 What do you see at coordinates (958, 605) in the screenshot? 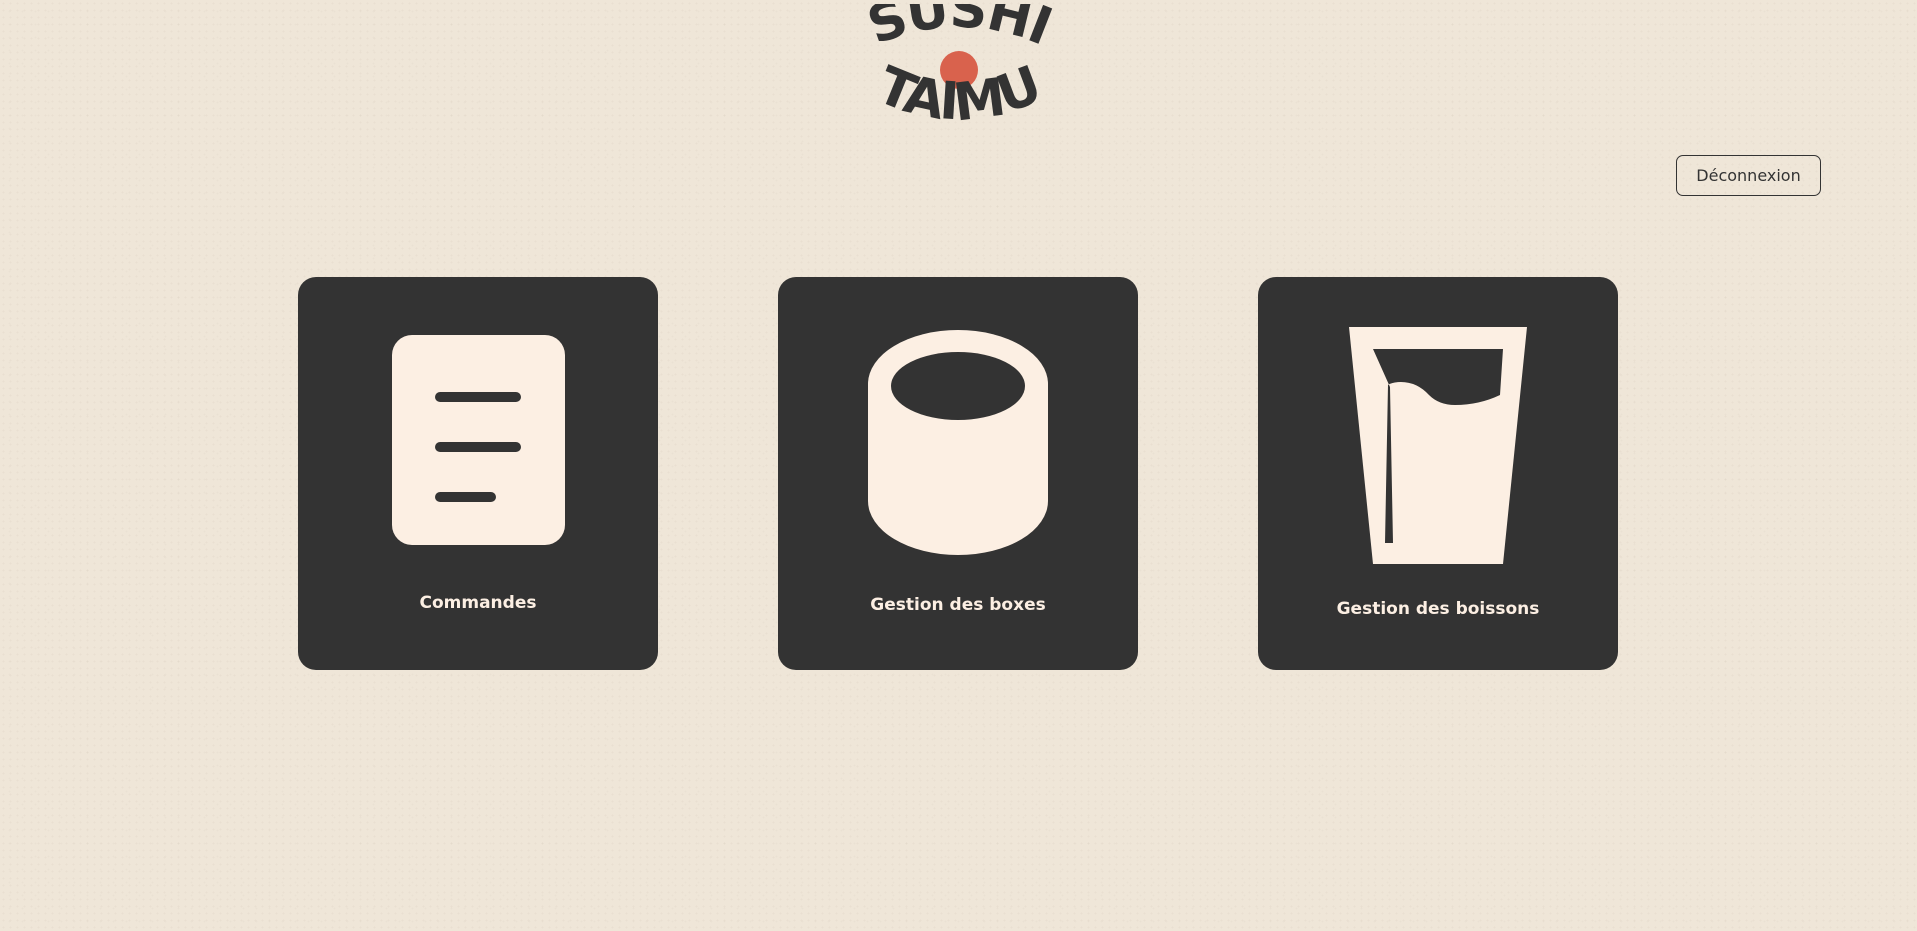
I see `boxes-card-label: Gestion des boxes` at bounding box center [958, 605].